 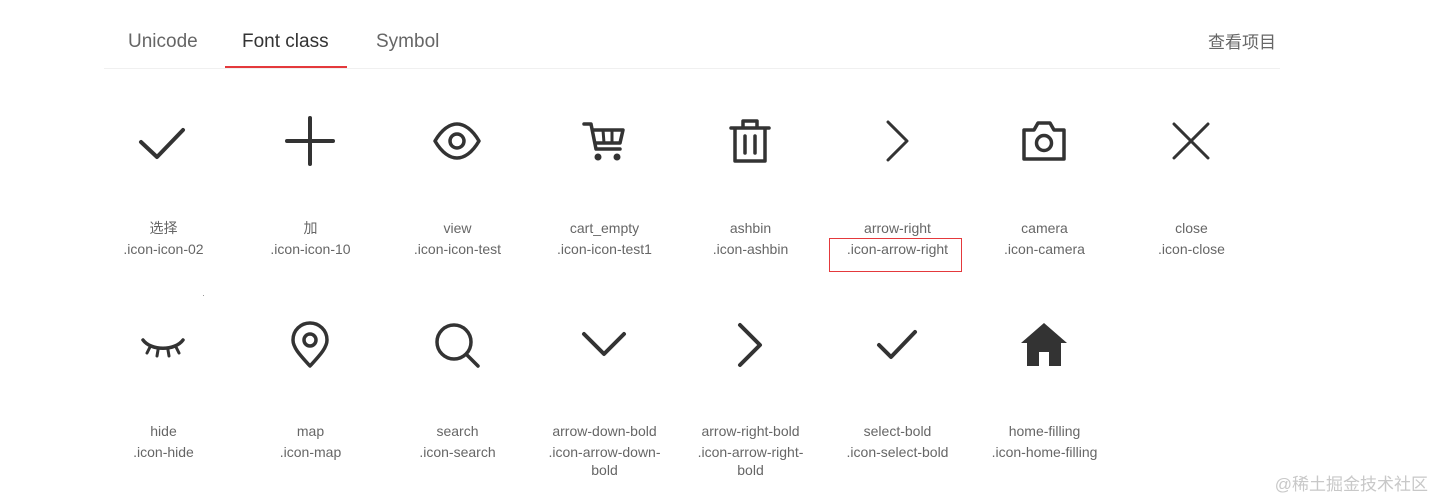 I want to click on icon-code: .icon-arrow-right-bold, so click(x=750, y=461).